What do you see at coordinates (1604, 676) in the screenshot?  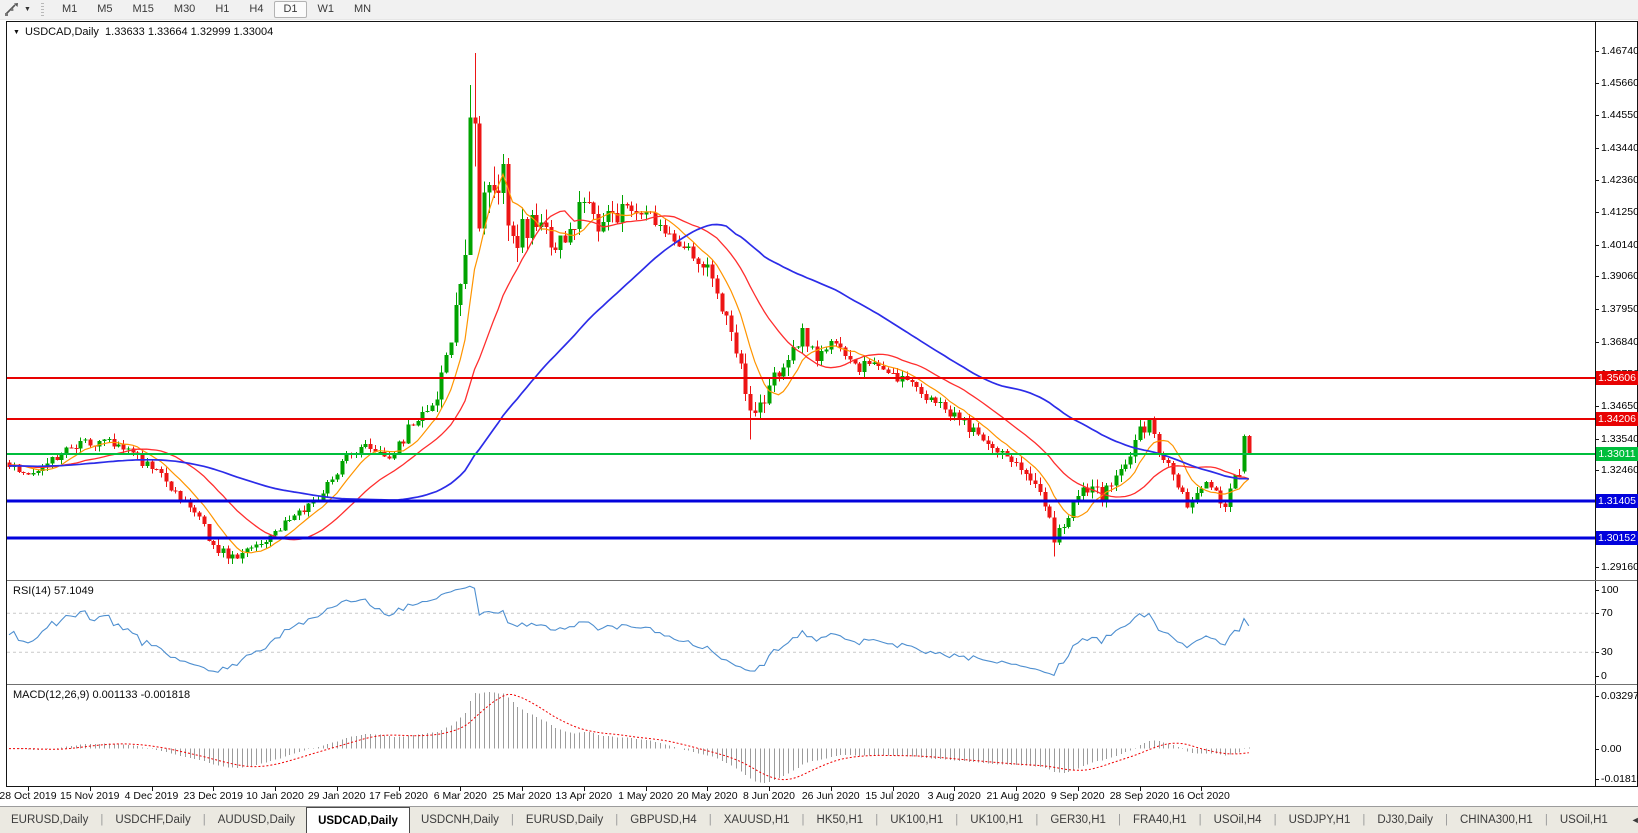 I see `rsi-axis-label: 0` at bounding box center [1604, 676].